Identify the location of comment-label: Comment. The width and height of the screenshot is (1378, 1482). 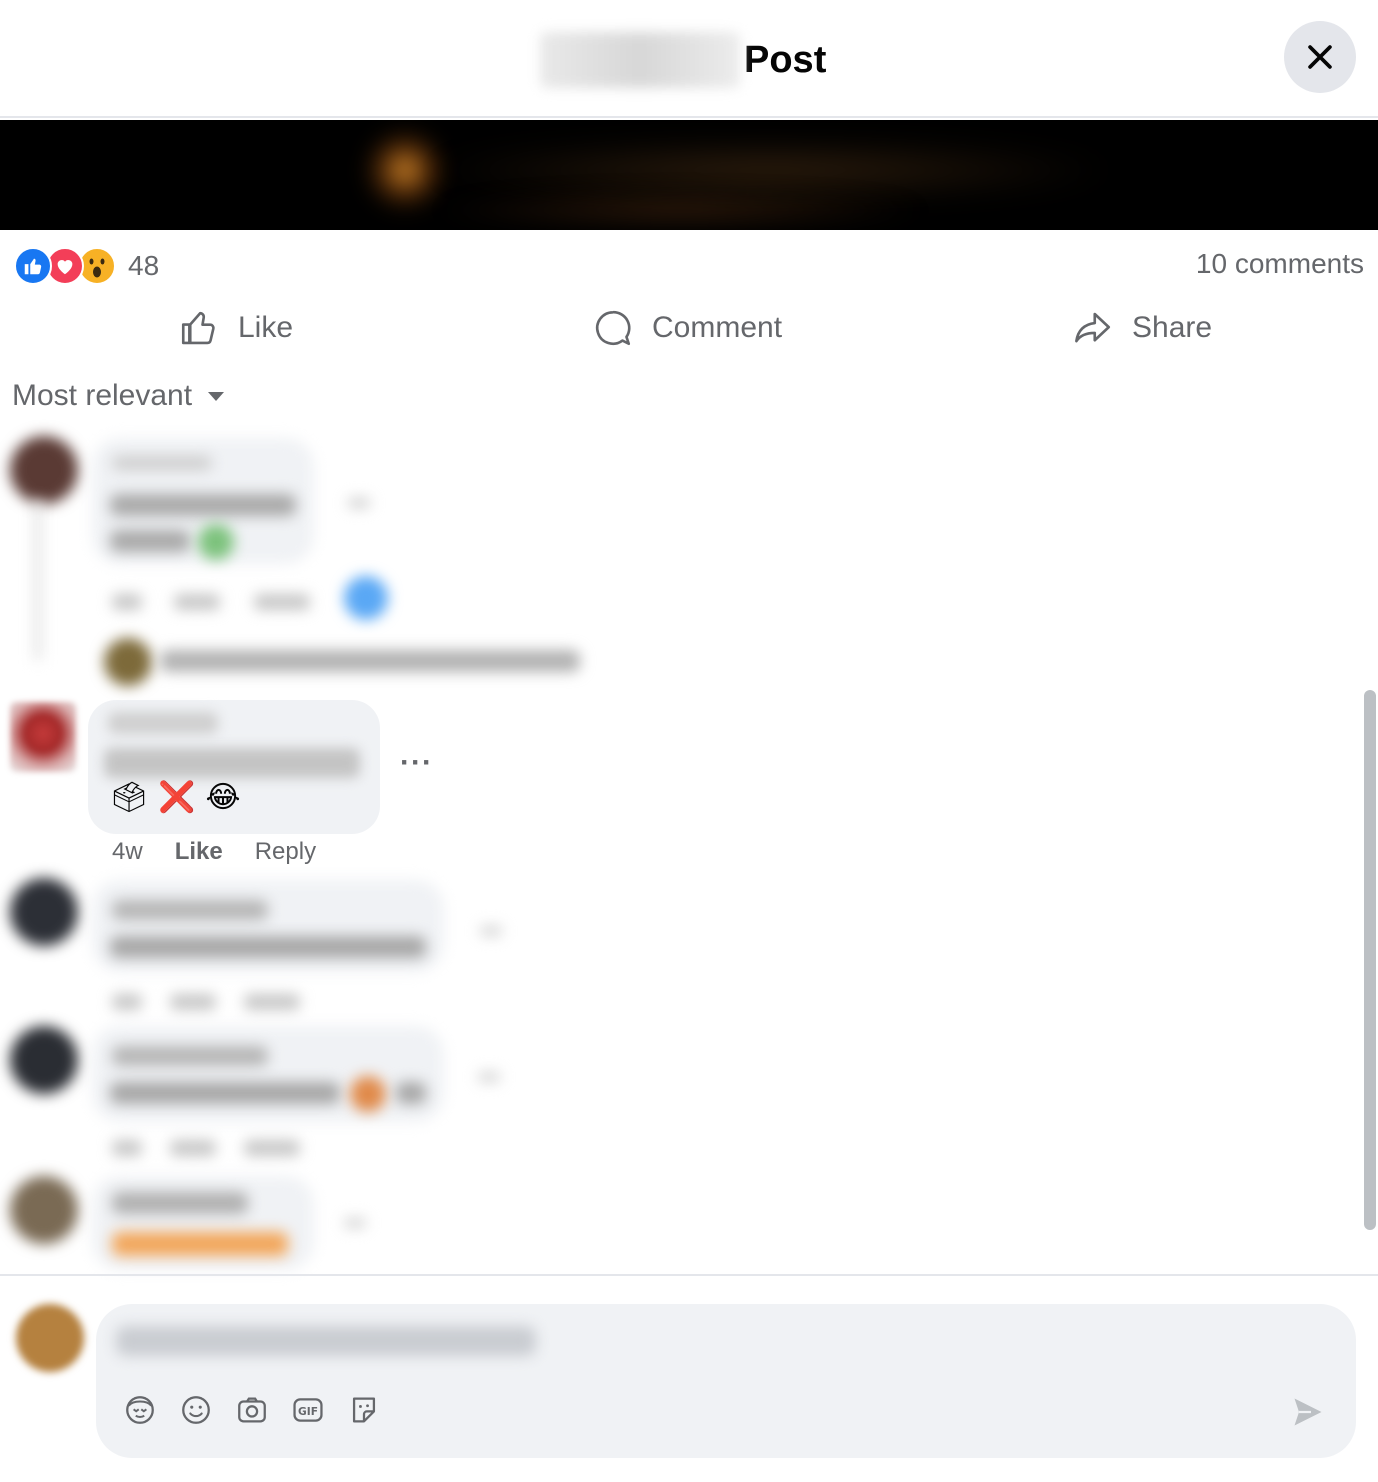
(717, 327).